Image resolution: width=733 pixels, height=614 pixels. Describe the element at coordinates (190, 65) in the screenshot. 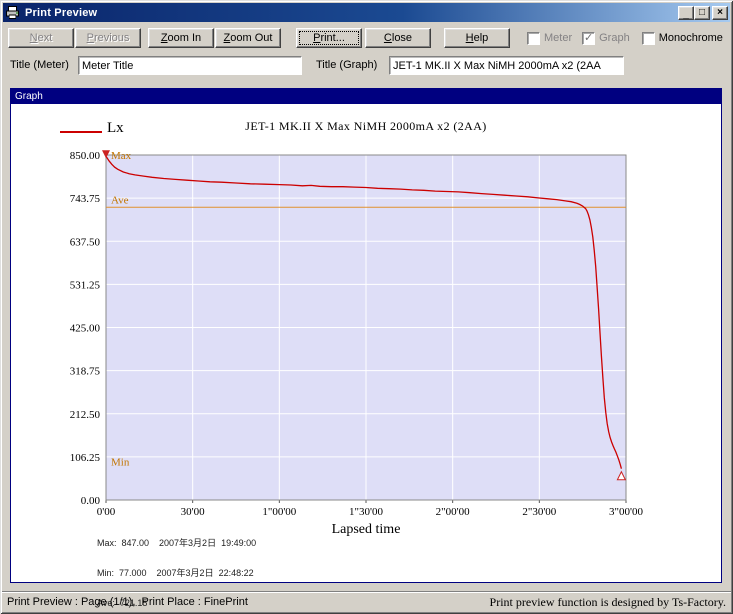

I see `meter-title-input` at that location.